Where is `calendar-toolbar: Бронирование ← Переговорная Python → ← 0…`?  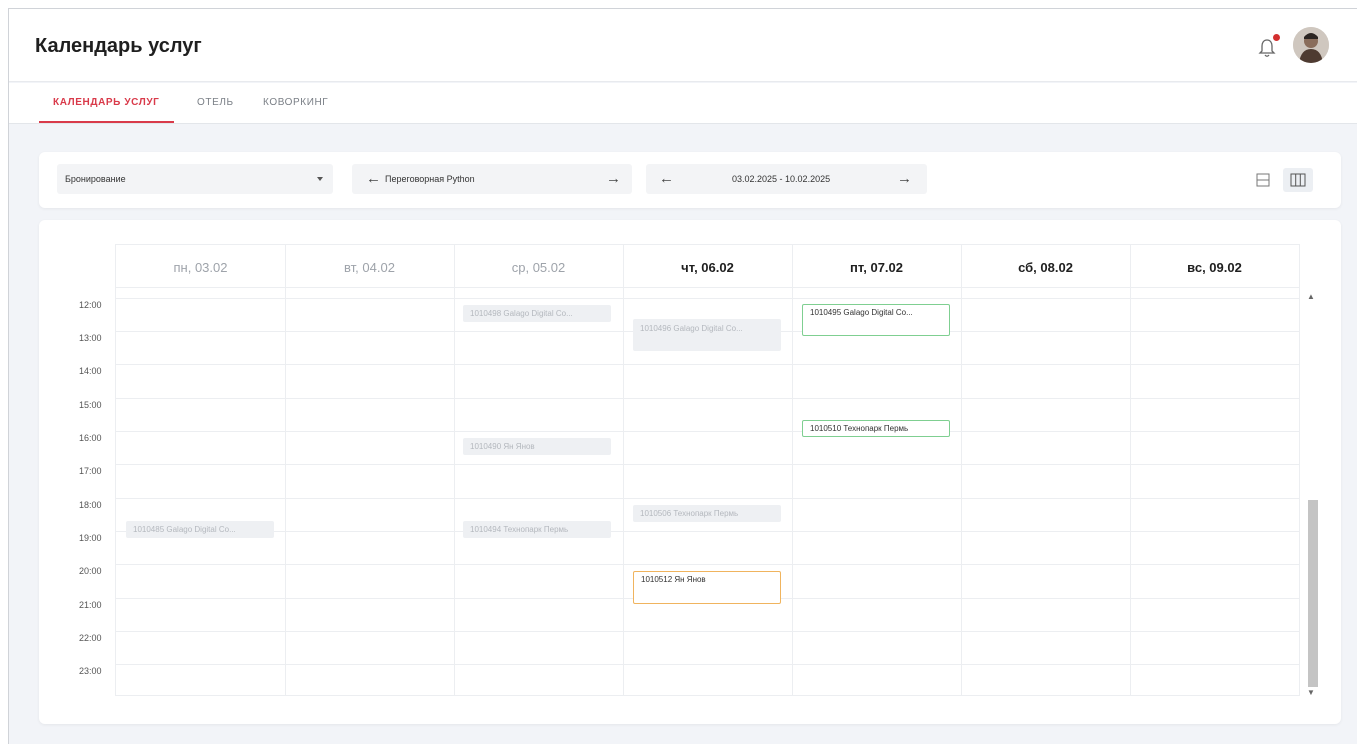
calendar-toolbar: Бронирование ← Переговорная Python → ← 0… is located at coordinates (690, 180).